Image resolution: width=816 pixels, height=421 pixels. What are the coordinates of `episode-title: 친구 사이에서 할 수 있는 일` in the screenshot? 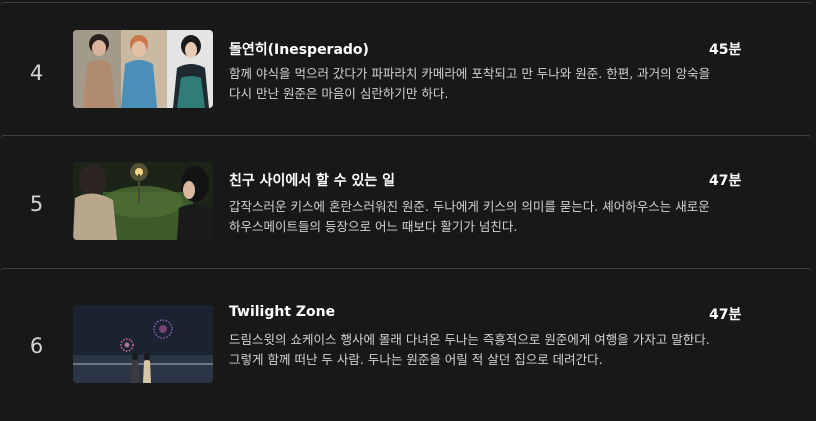 It's located at (312, 181).